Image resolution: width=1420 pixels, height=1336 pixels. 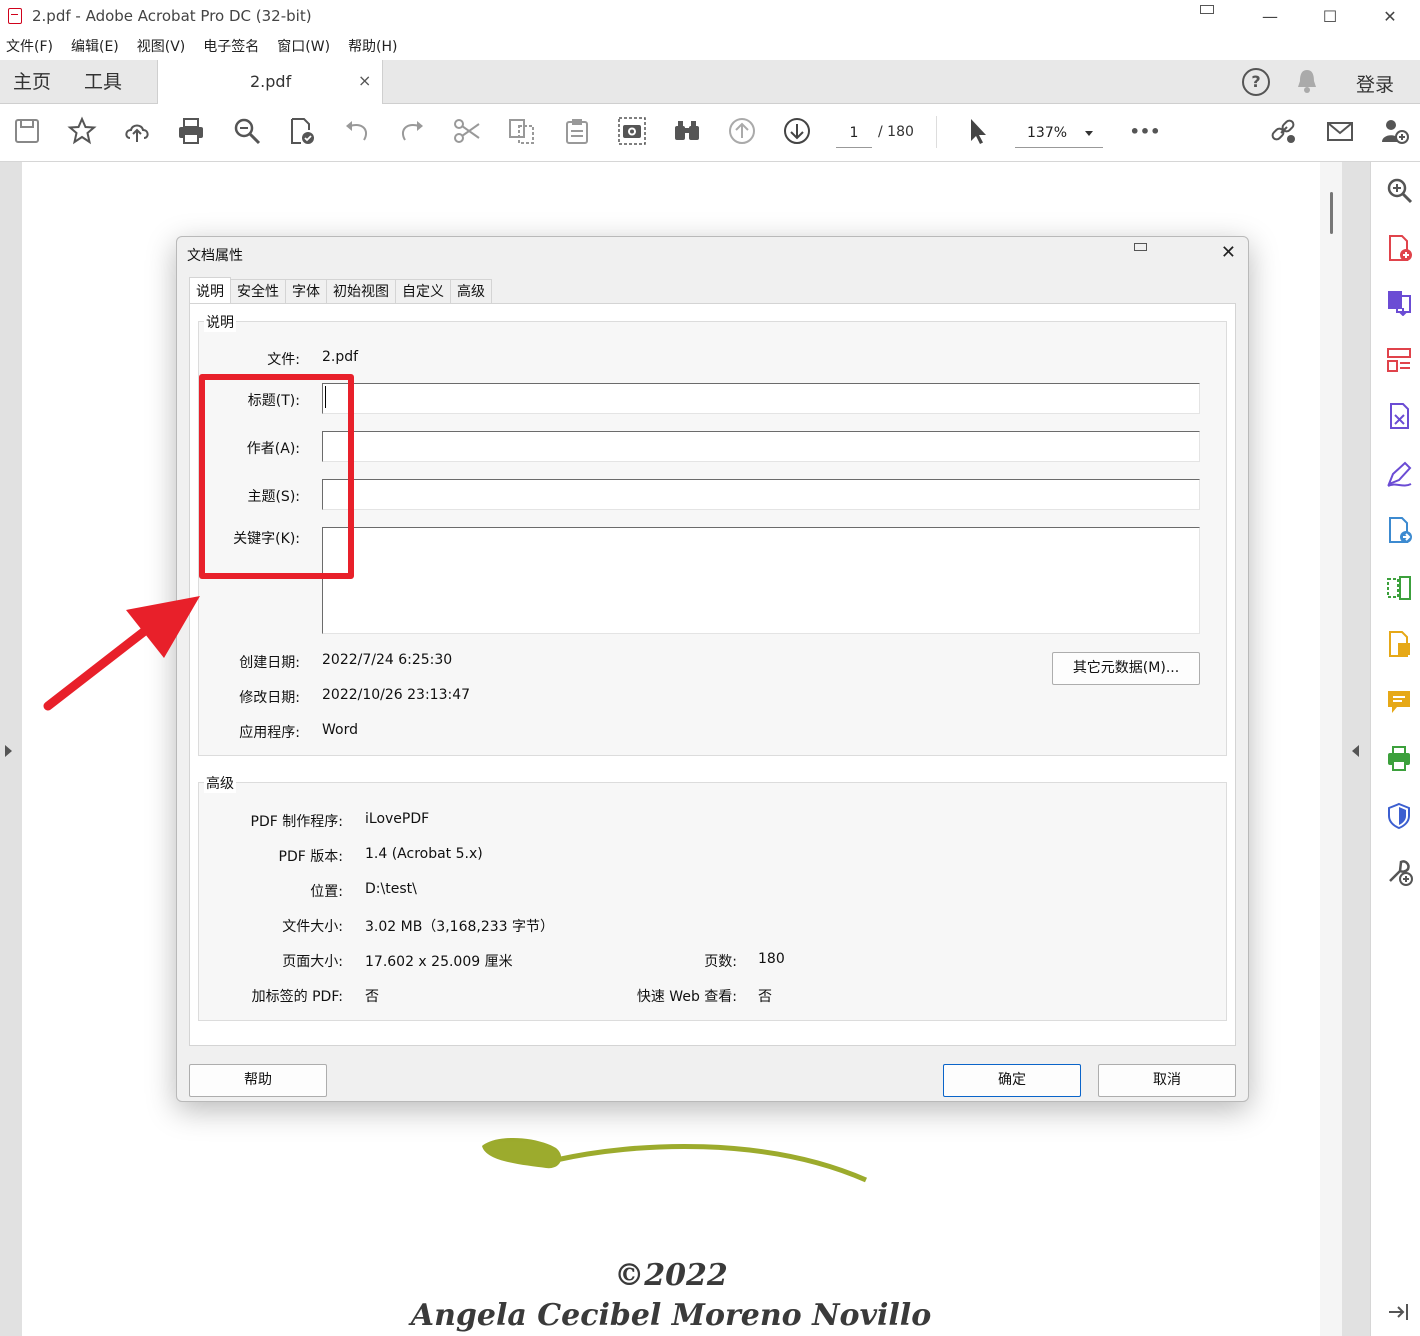 I want to click on pdf-version-label: PDF 版本:, so click(x=310, y=857).